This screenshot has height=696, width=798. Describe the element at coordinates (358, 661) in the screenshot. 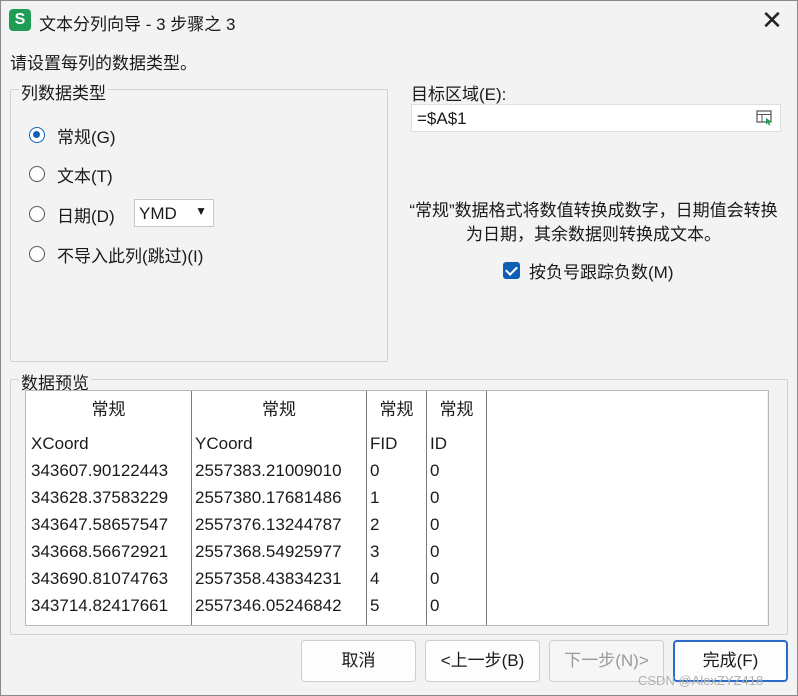

I see `cancel-button: 取消` at that location.